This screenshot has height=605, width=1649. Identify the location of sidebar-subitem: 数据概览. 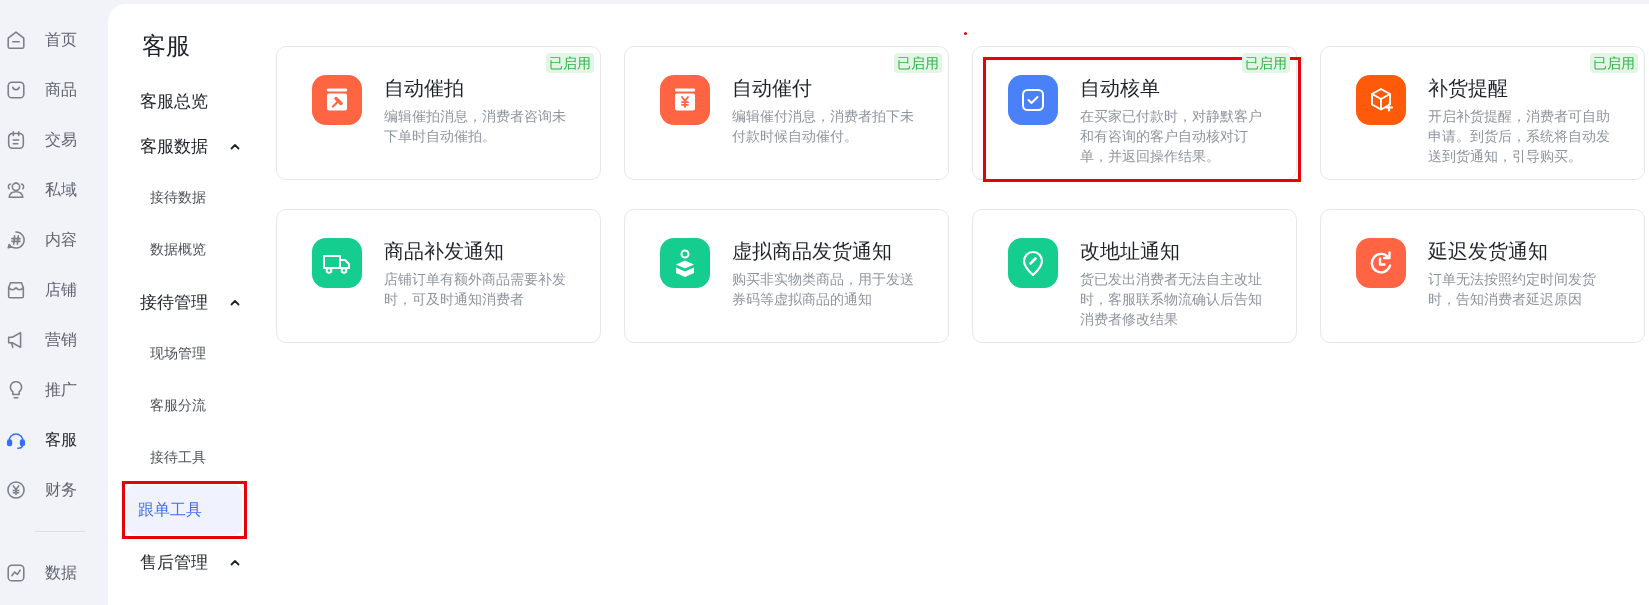
(184, 250).